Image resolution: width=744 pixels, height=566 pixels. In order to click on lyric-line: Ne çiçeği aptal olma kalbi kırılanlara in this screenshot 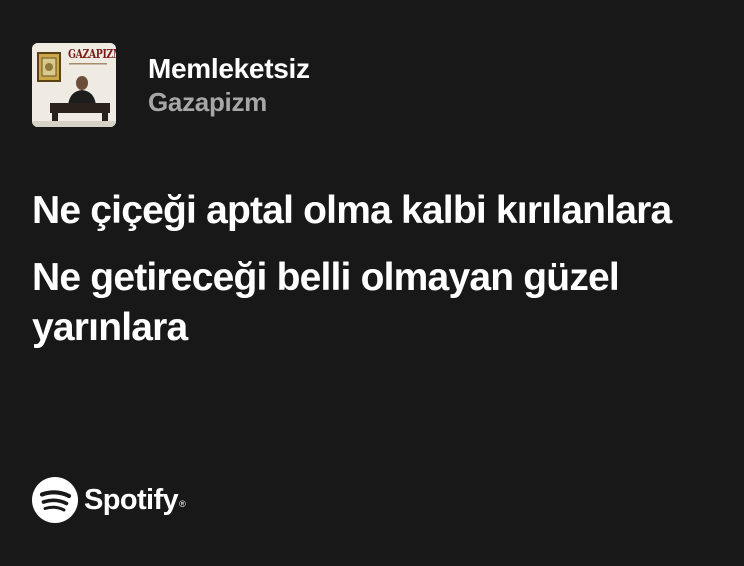, I will do `click(352, 210)`.